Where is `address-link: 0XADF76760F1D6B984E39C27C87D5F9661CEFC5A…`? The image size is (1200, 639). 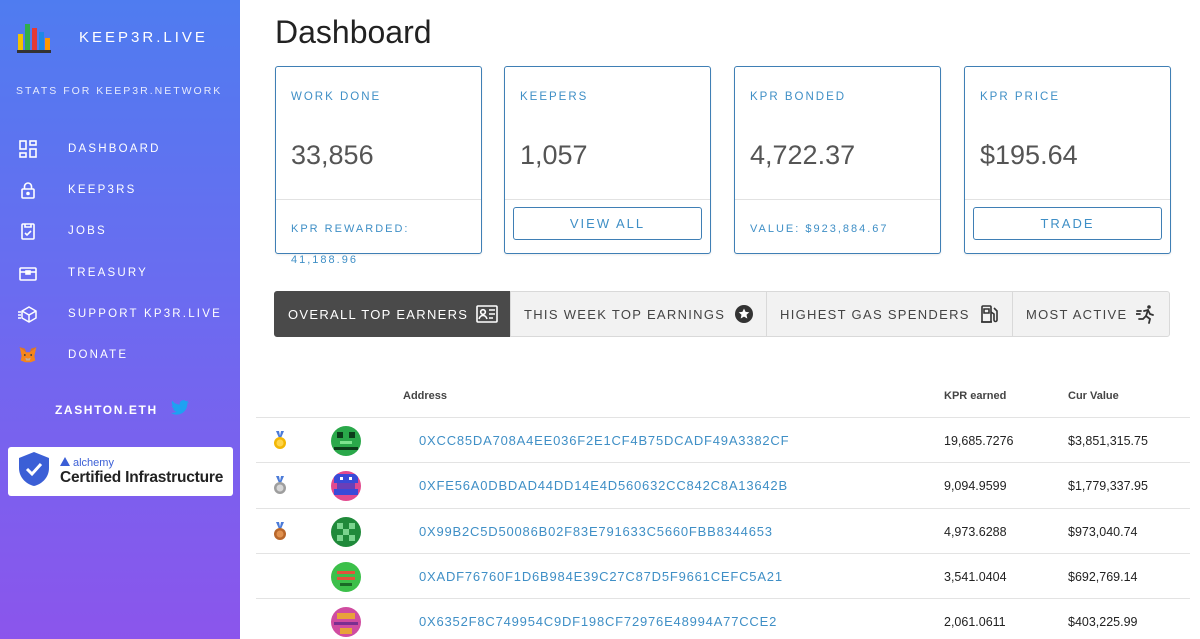
address-link: 0XADF76760F1D6B984E39C27C87D5F9661CEFC5A… is located at coordinates (601, 576).